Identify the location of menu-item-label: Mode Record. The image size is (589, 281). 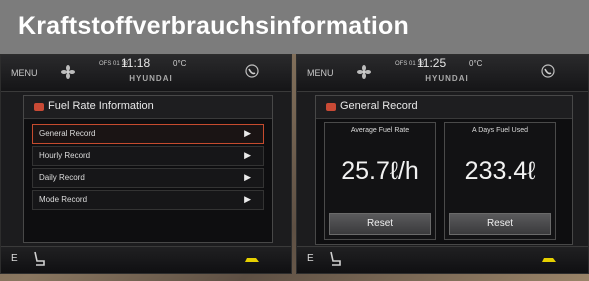
(63, 199).